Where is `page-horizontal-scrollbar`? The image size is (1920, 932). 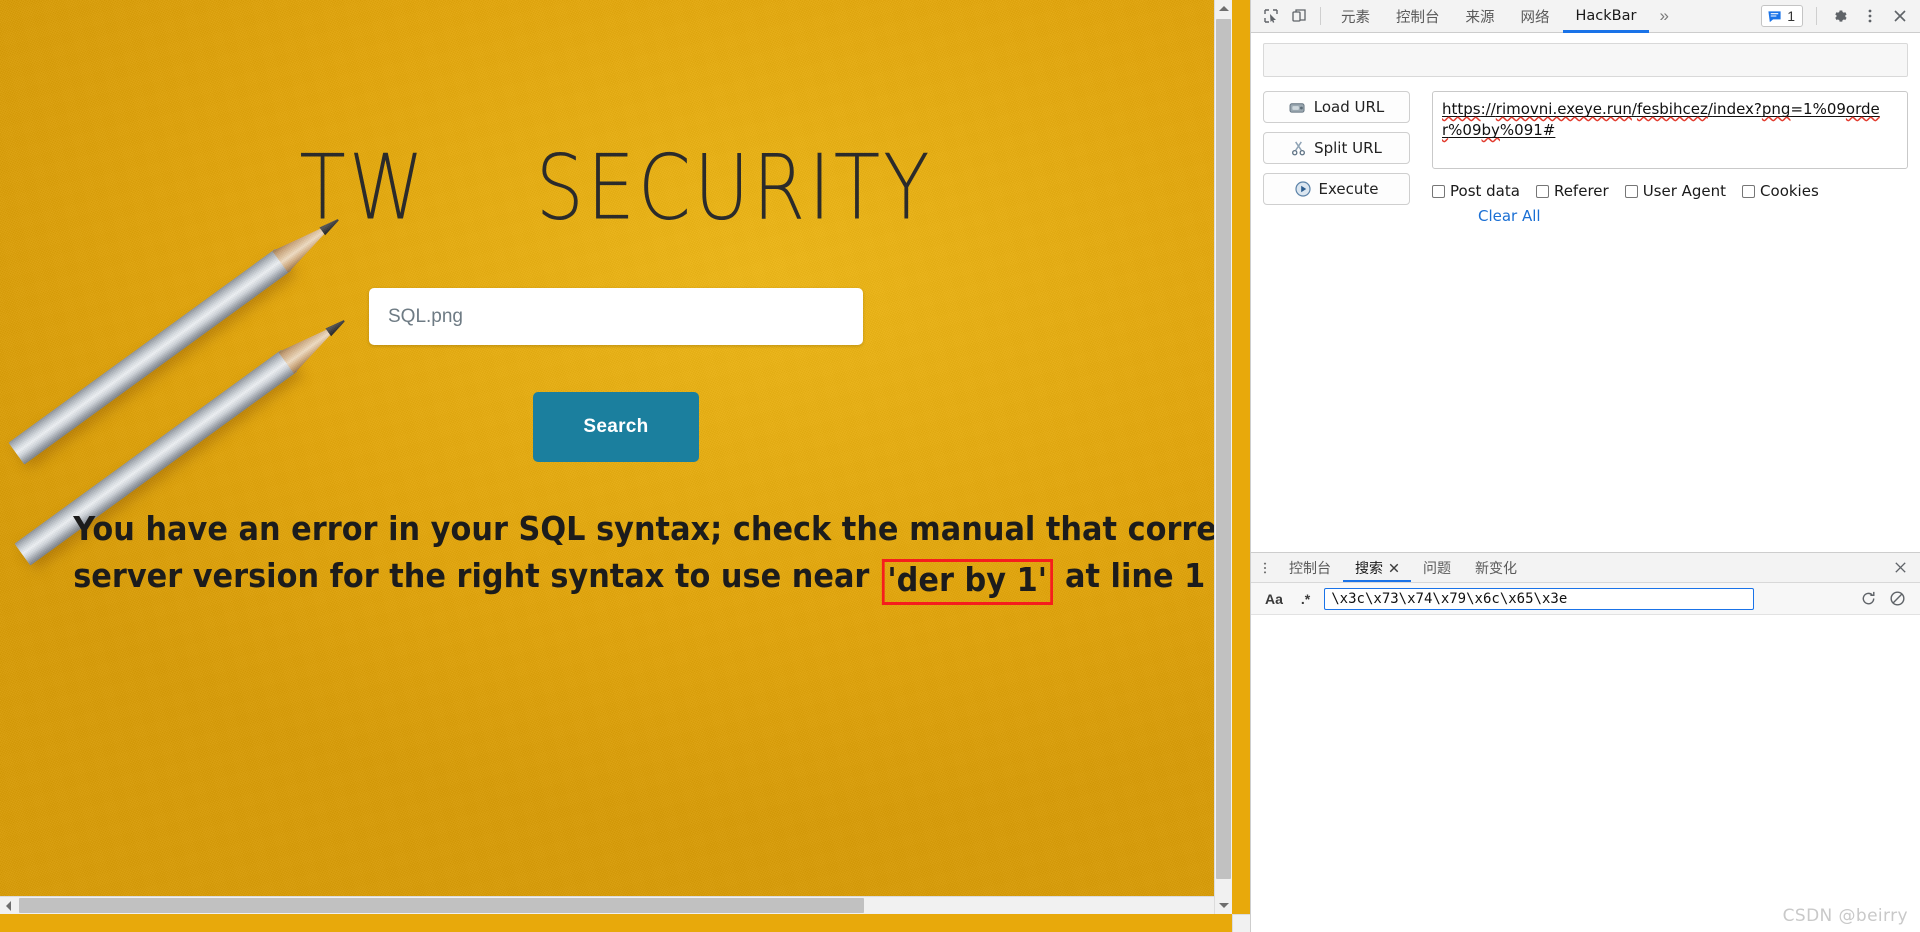 page-horizontal-scrollbar is located at coordinates (616, 905).